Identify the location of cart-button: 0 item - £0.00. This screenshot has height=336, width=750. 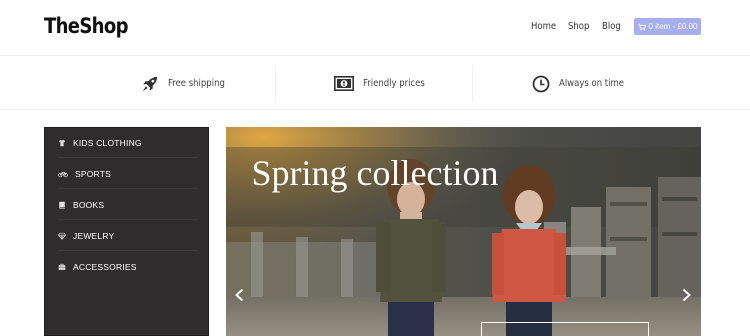
(667, 26).